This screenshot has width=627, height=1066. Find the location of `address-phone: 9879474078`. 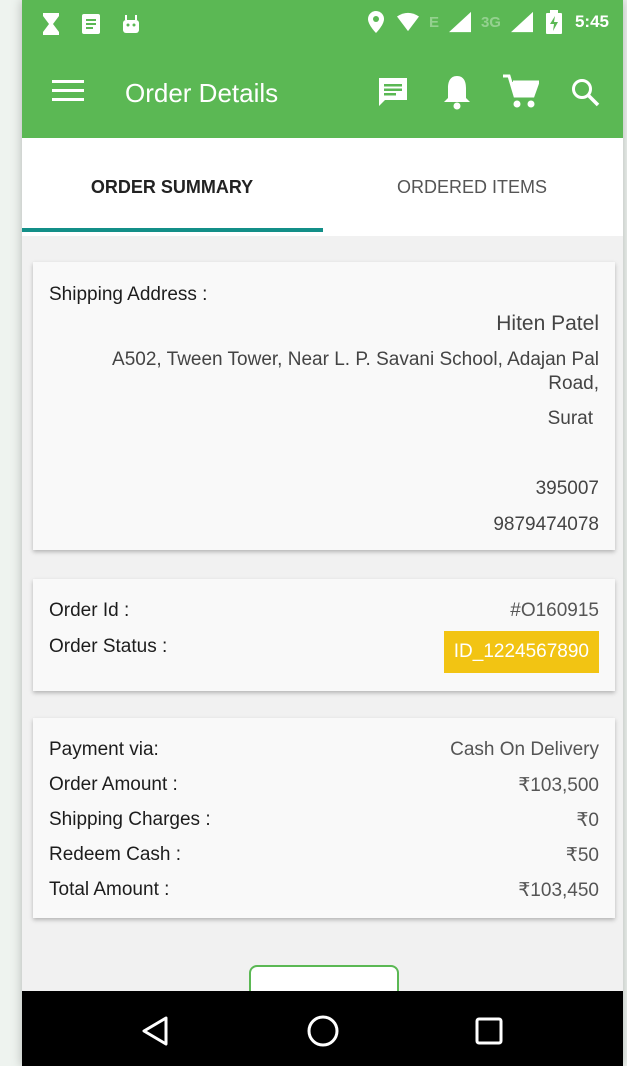

address-phone: 9879474078 is located at coordinates (546, 524).